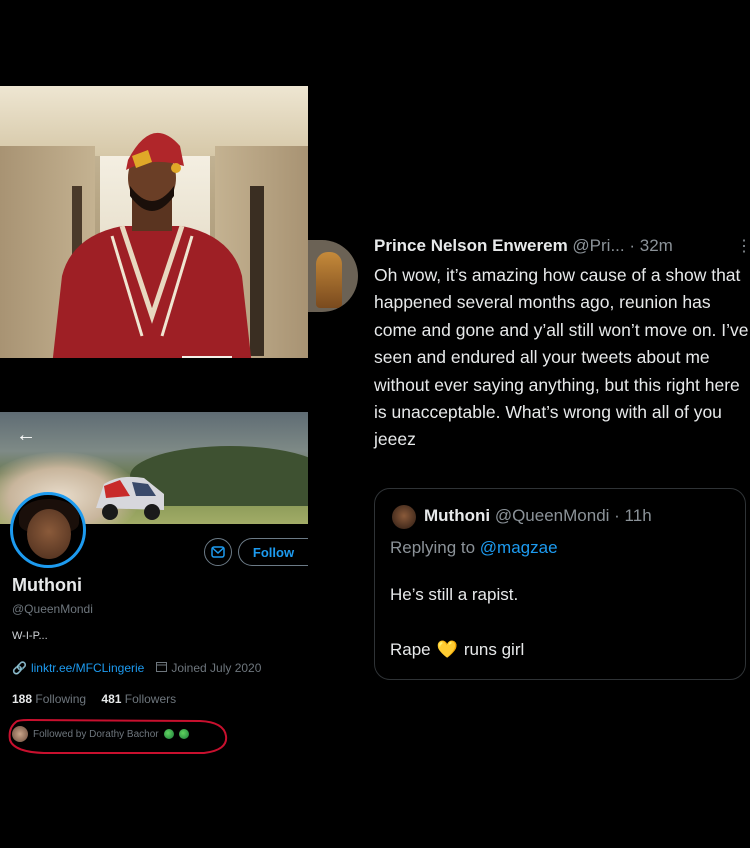  I want to click on quoted-author-handle: @QueenMondi, so click(552, 515).